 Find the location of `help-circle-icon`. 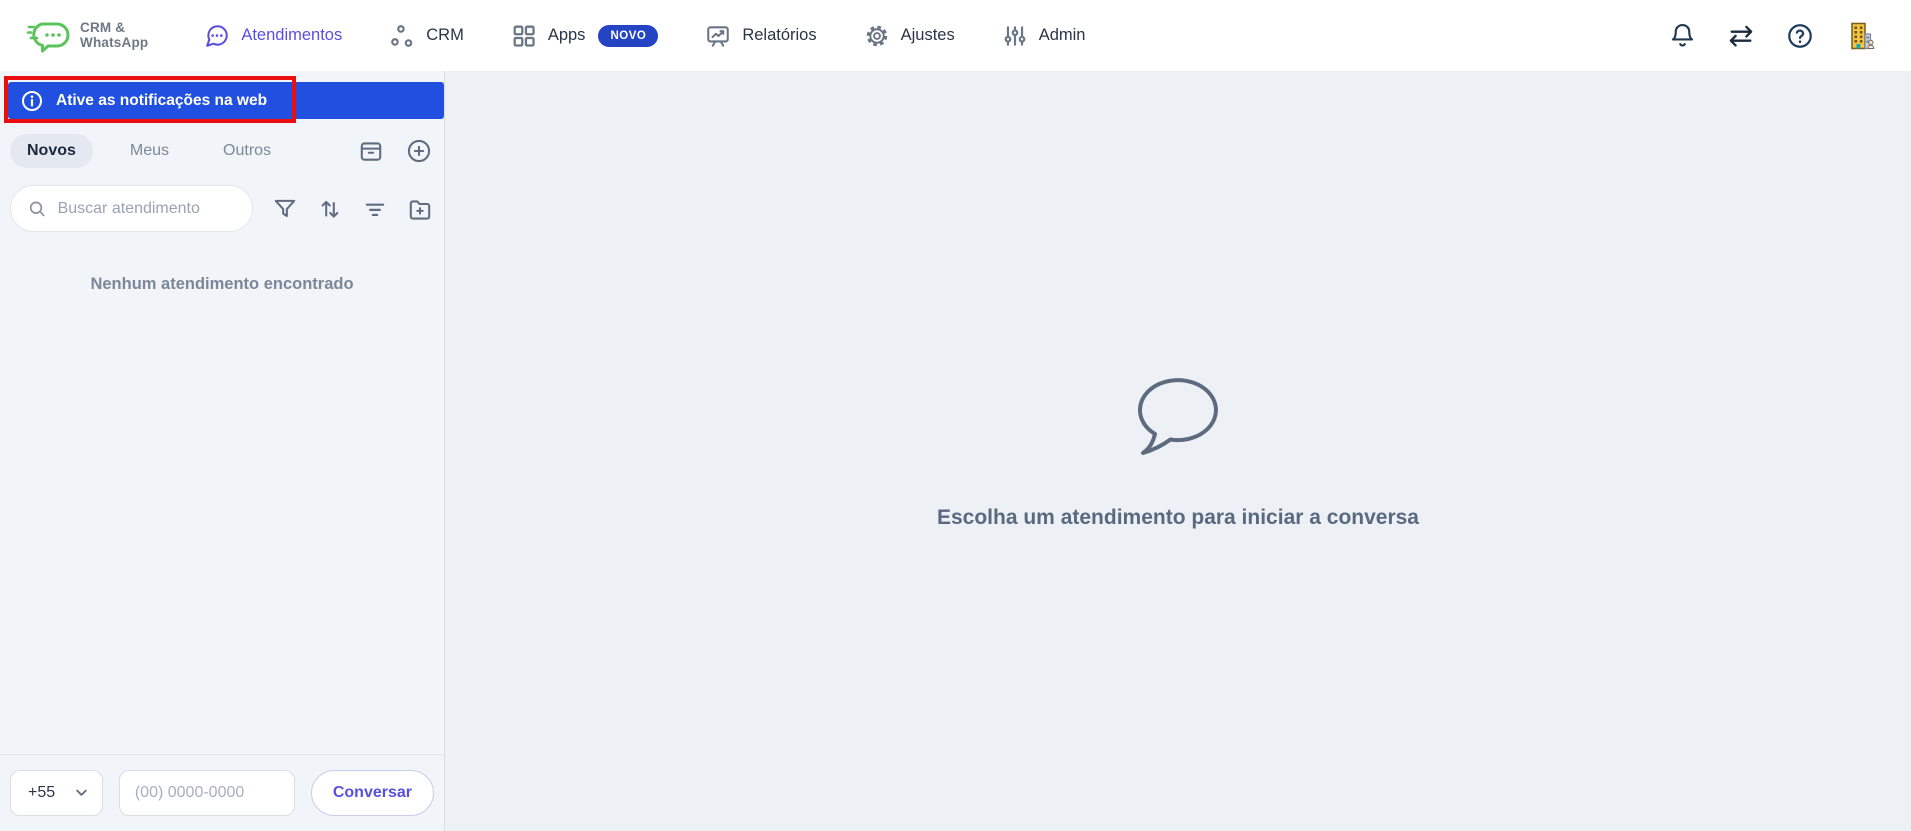

help-circle-icon is located at coordinates (1800, 35).